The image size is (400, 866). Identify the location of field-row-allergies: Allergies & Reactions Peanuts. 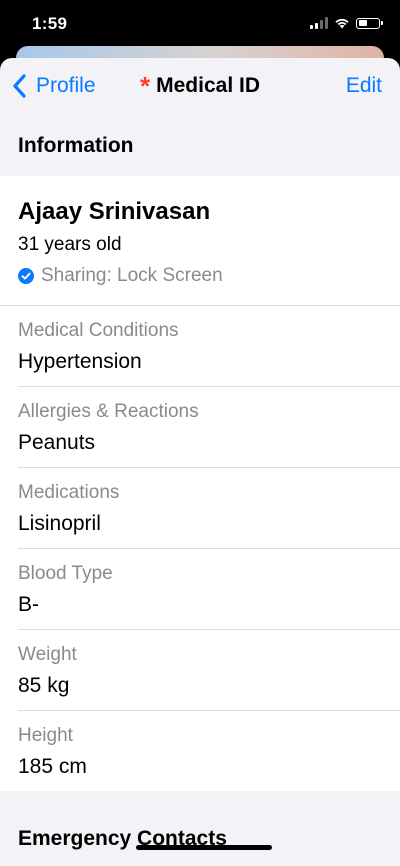
(209, 427).